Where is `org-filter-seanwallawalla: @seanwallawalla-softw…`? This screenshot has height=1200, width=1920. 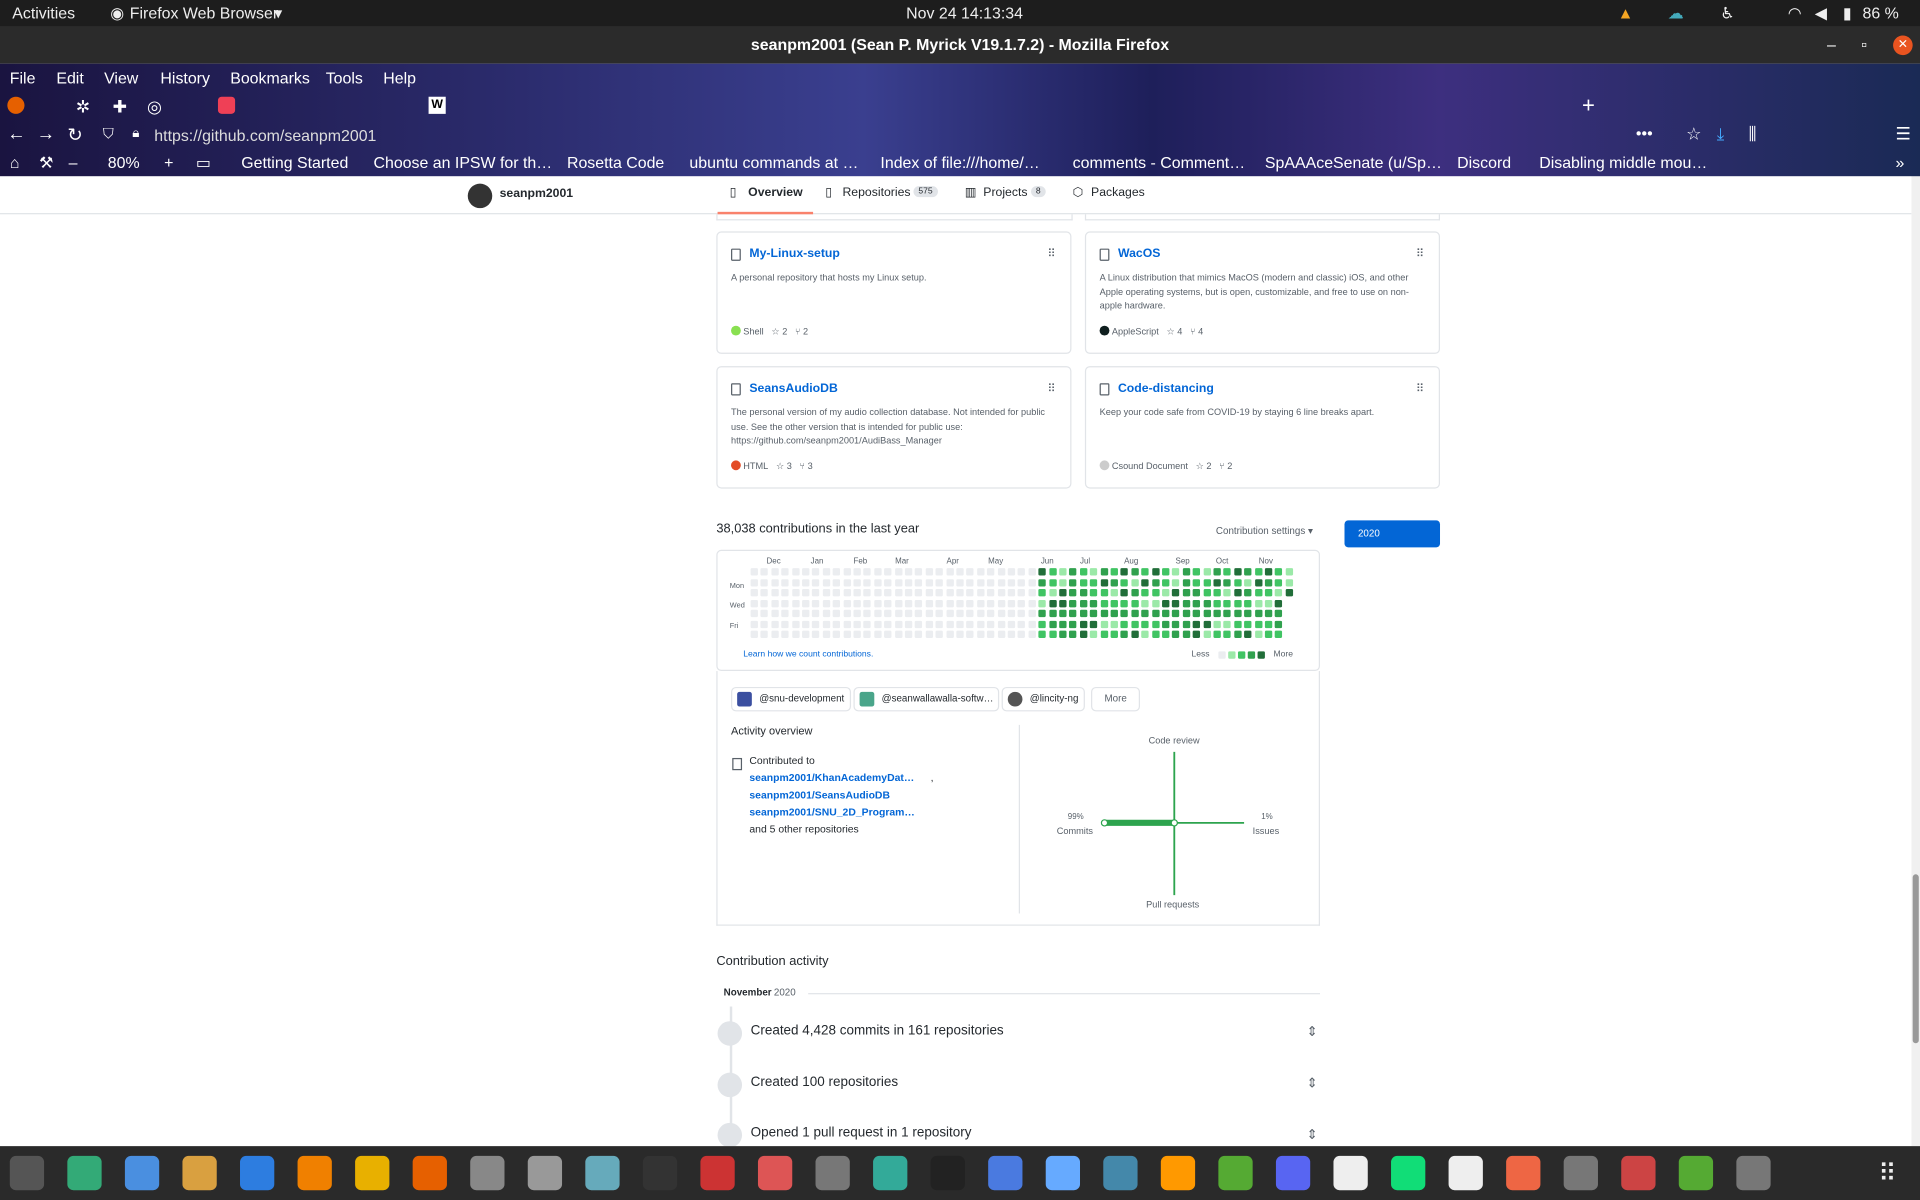 org-filter-seanwallawalla: @seanwallawalla-softw… is located at coordinates (926, 699).